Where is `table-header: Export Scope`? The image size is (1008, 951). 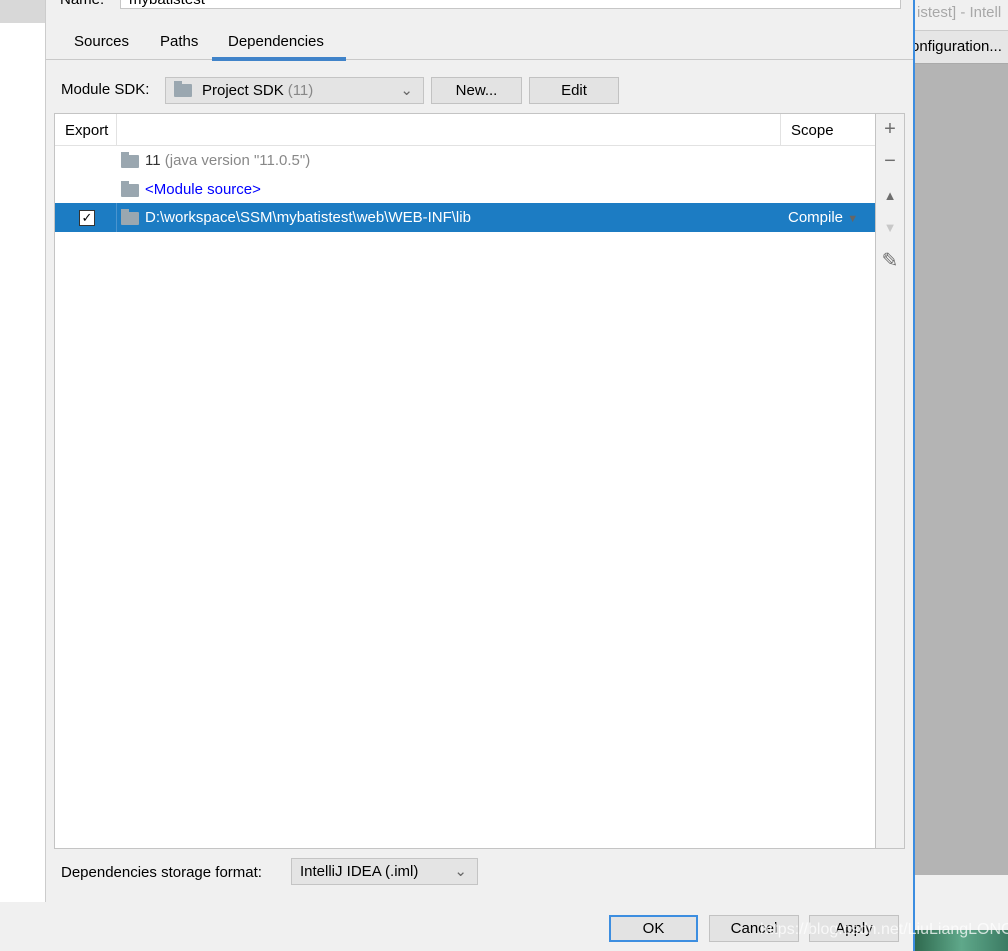 table-header: Export Scope is located at coordinates (465, 130).